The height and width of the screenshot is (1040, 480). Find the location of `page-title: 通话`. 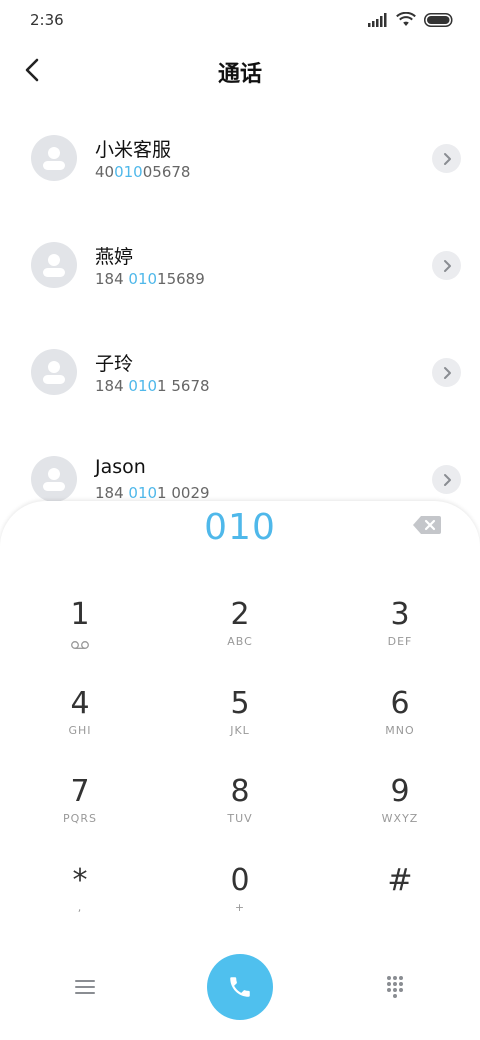

page-title: 通话 is located at coordinates (239, 74).